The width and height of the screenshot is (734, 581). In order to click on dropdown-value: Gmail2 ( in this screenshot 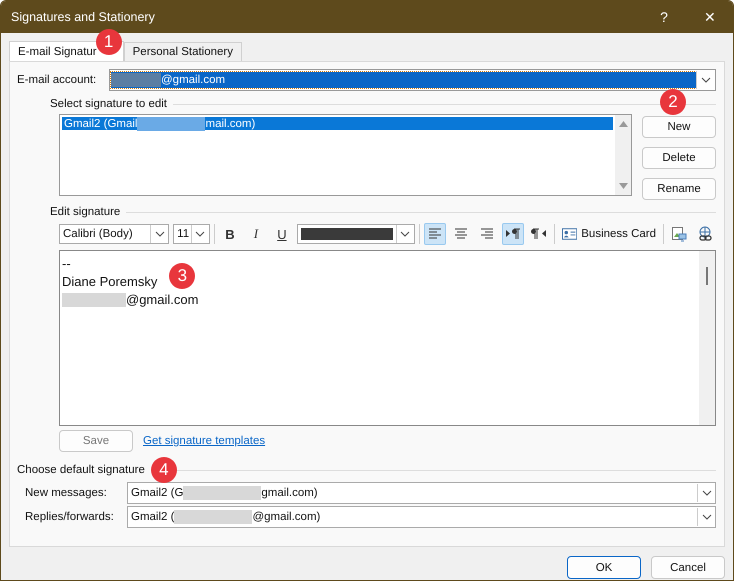, I will do `click(152, 517)`.